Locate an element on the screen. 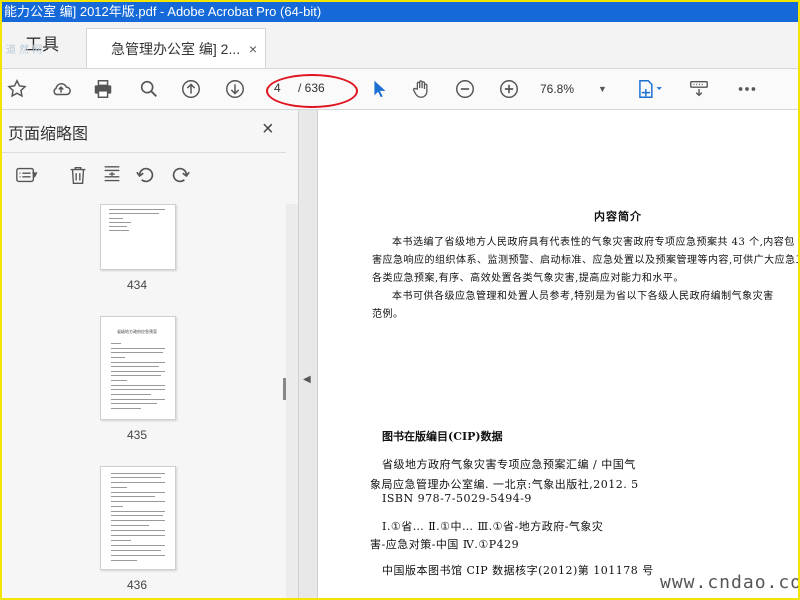 The width and height of the screenshot is (800, 600). chevron-left-icon: ◀ is located at coordinates (307, 379).